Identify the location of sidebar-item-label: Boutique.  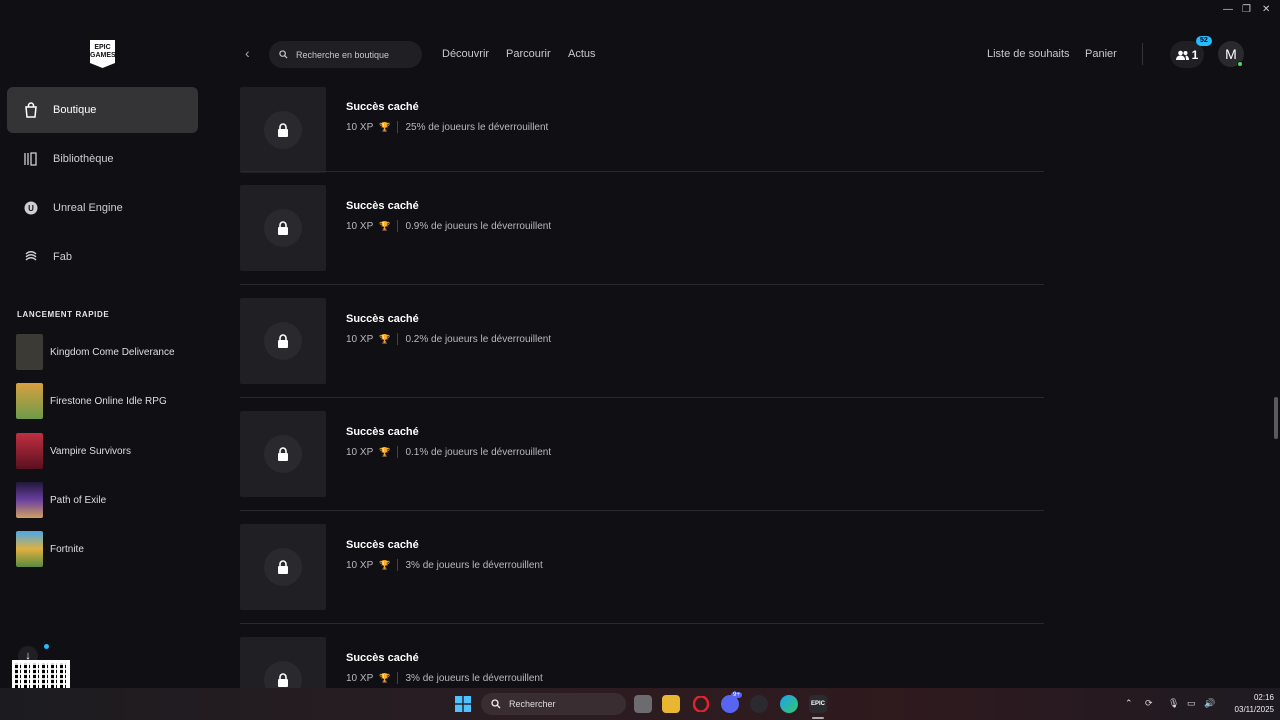
(75, 110).